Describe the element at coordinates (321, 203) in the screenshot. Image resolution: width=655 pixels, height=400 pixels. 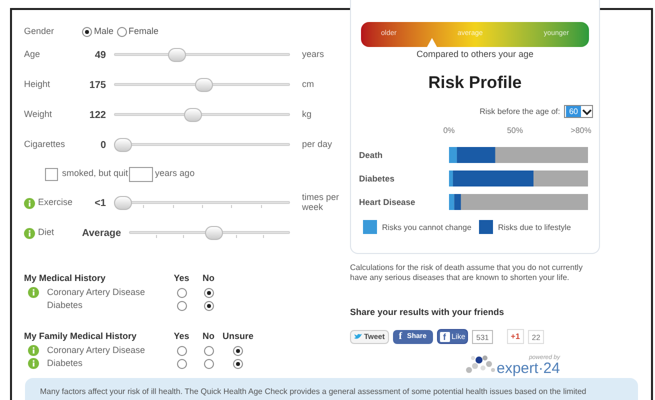
I see `unit-label: times per week` at that location.